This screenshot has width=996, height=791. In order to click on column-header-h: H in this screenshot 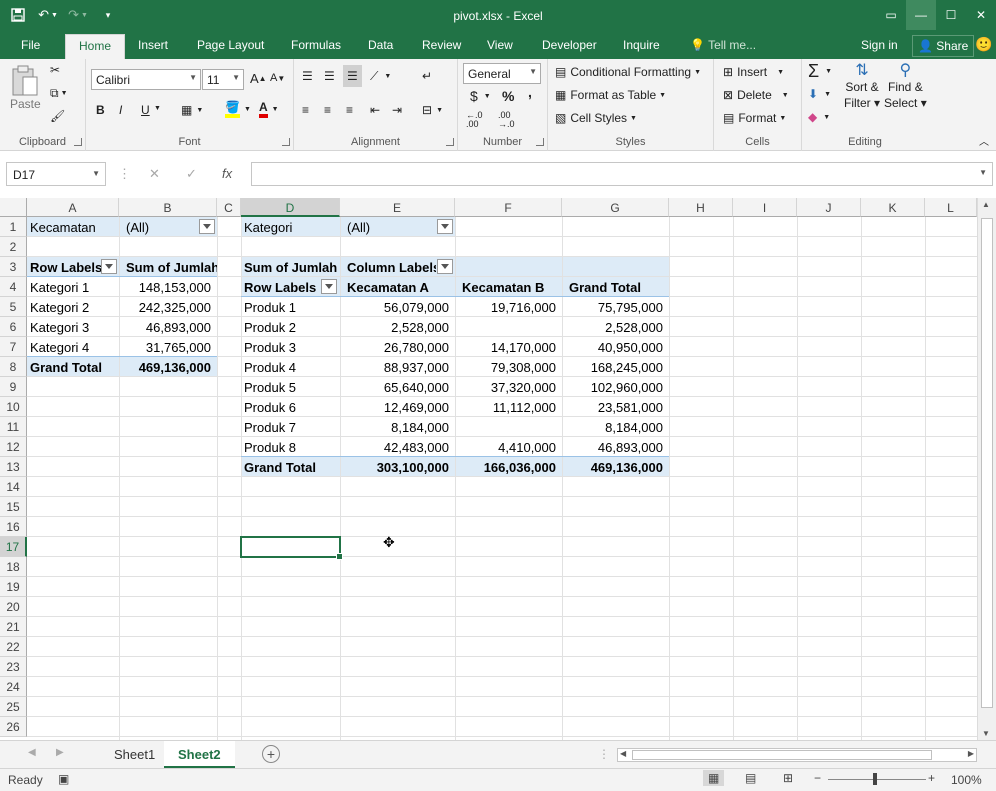, I will do `click(701, 207)`.